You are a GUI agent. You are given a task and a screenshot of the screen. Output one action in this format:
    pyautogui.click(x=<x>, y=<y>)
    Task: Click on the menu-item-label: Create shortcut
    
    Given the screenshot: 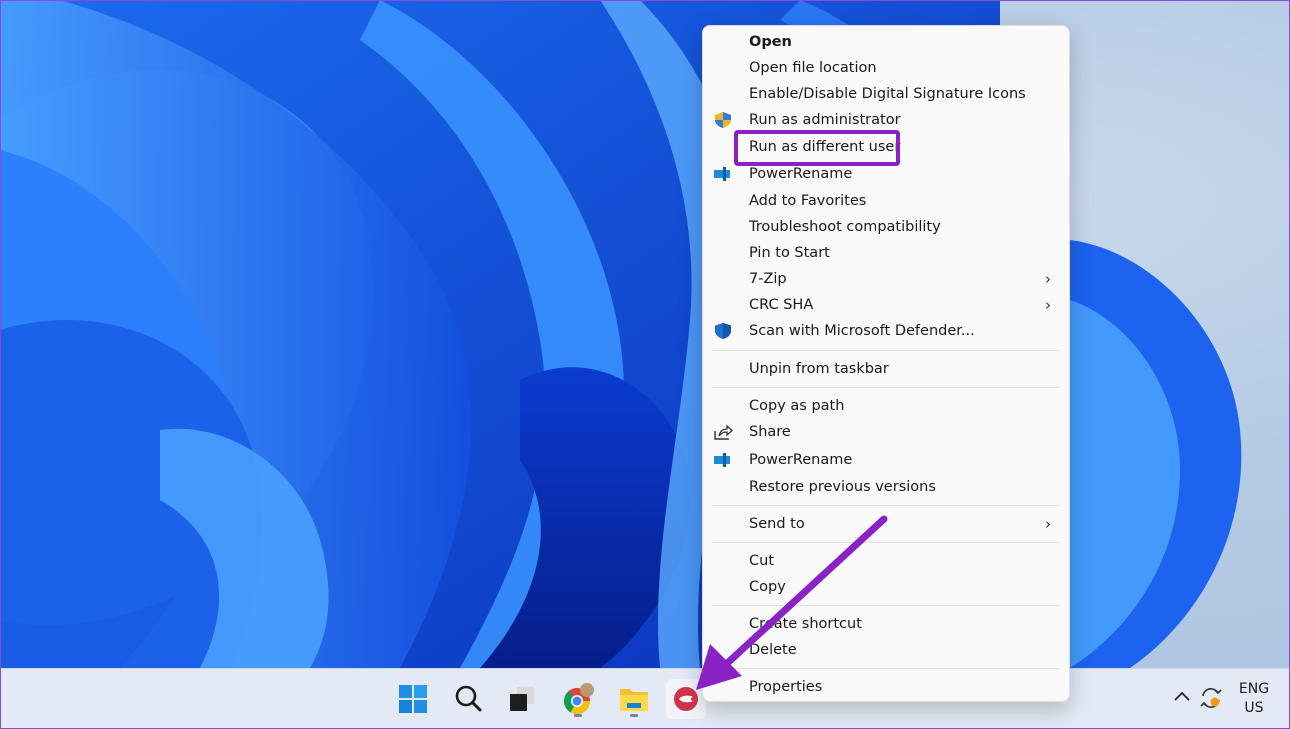 What is the action you would take?
    pyautogui.click(x=805, y=624)
    